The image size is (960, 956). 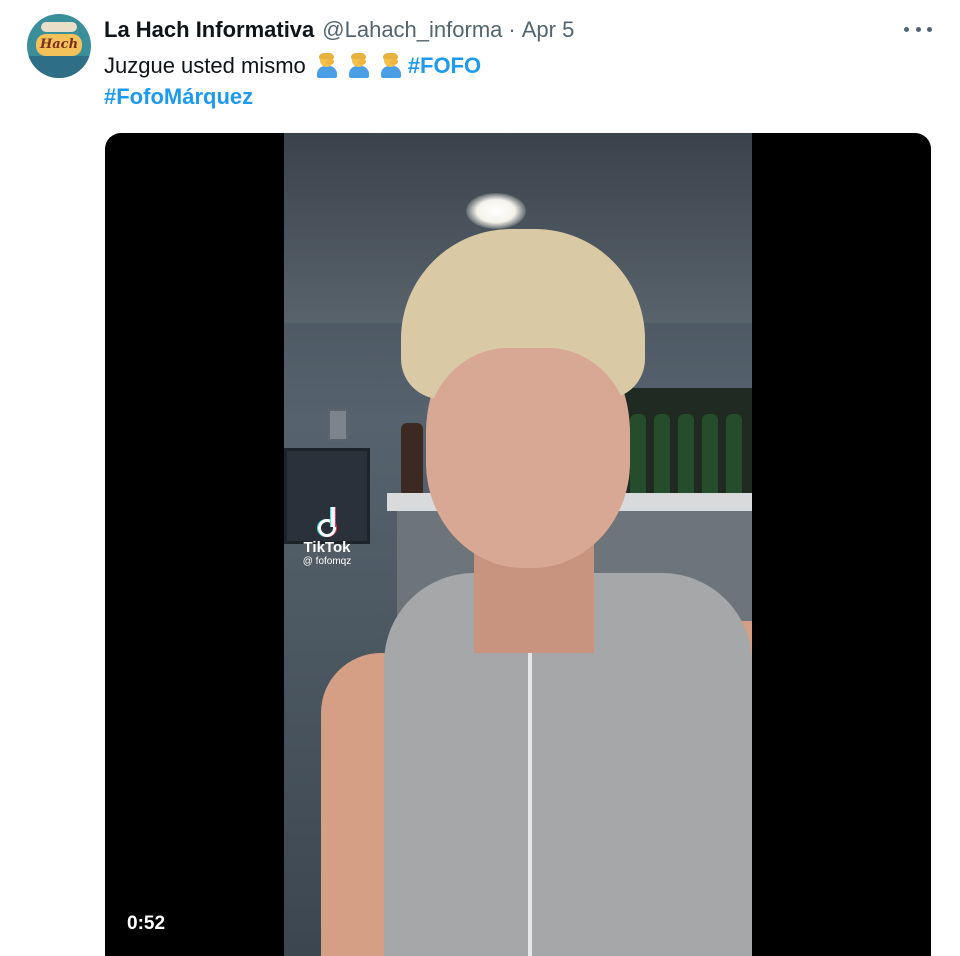 What do you see at coordinates (530, 804) in the screenshot?
I see `hoodie-zipper` at bounding box center [530, 804].